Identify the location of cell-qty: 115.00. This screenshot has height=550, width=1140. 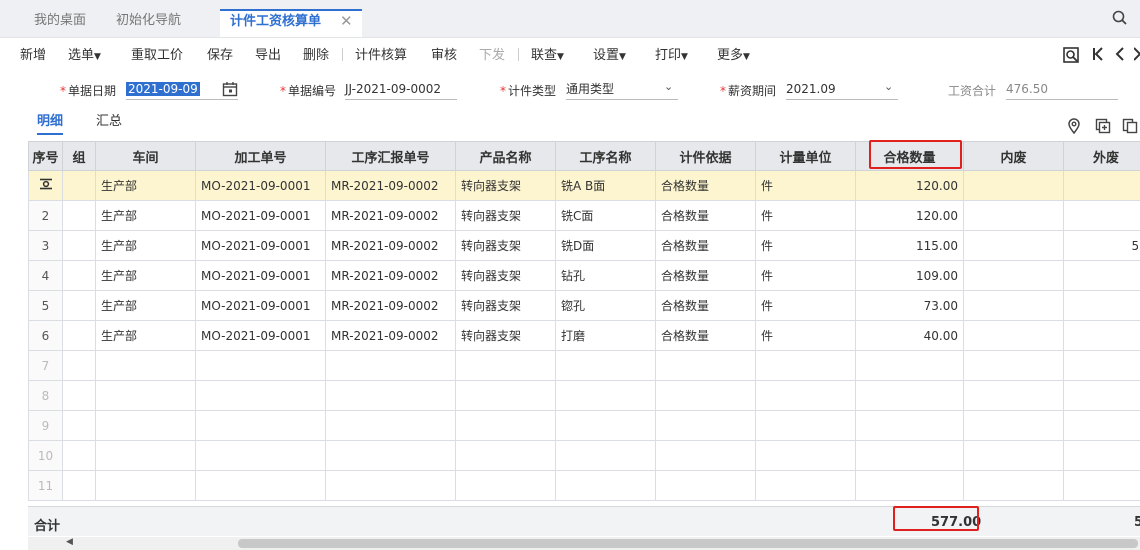
(909, 245).